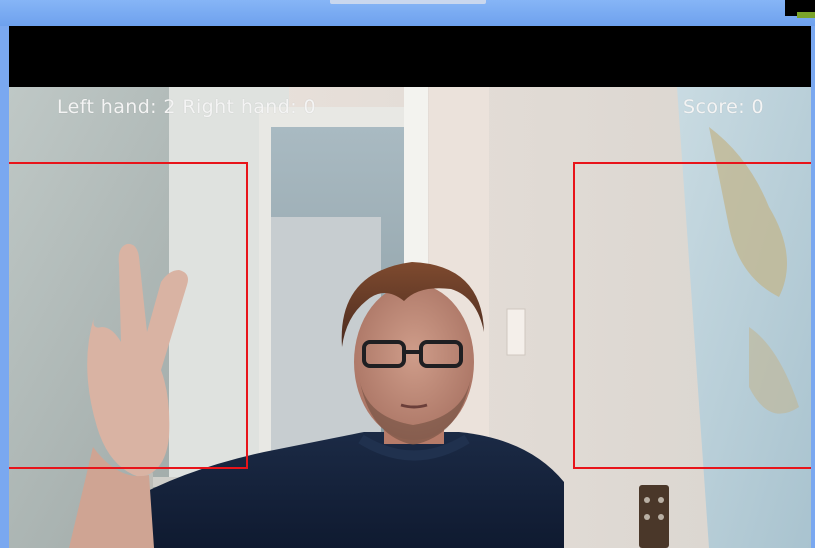 The width and height of the screenshot is (815, 548). What do you see at coordinates (4, 287) in the screenshot?
I see `window-left-border` at bounding box center [4, 287].